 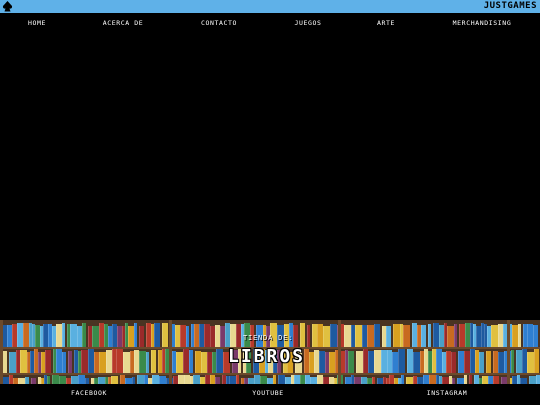 What do you see at coordinates (386, 23) in the screenshot?
I see `nav-item-arte: ARTE` at bounding box center [386, 23].